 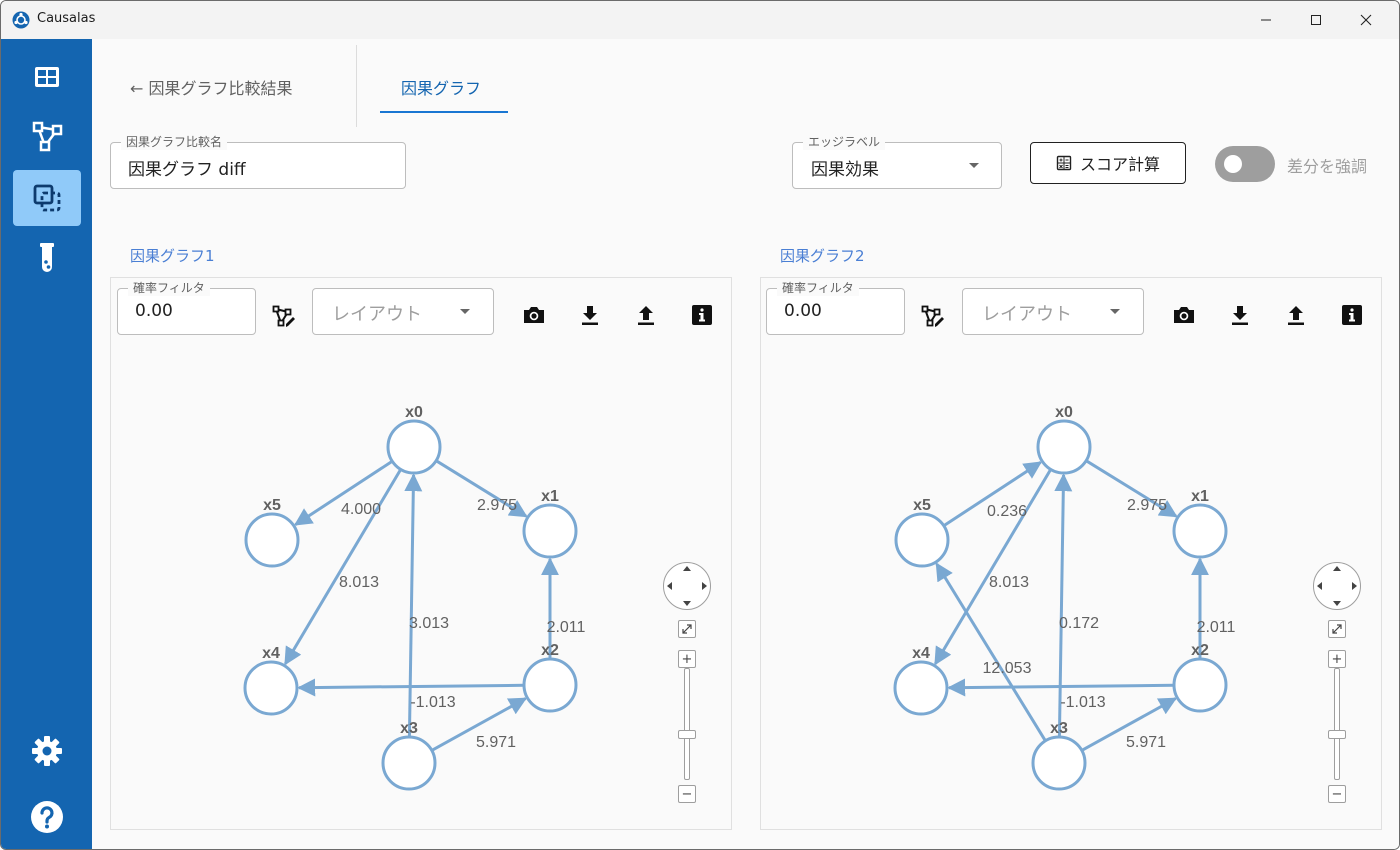 I want to click on gear-icon, so click(x=47, y=751).